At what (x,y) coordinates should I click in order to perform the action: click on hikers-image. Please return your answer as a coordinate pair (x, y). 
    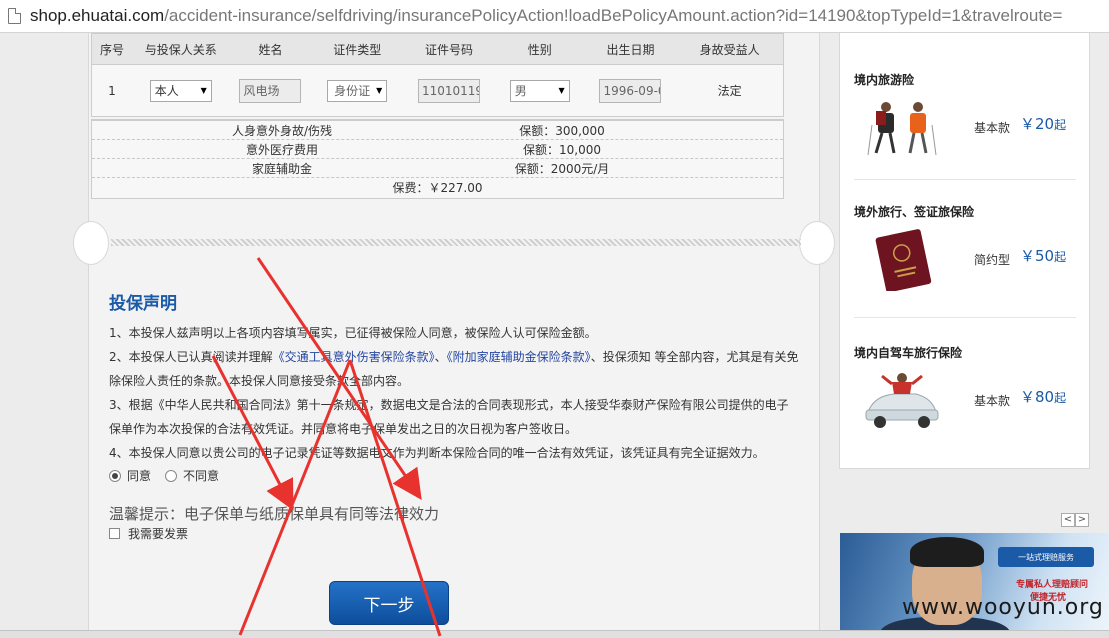
    Looking at the image, I should click on (902, 127).